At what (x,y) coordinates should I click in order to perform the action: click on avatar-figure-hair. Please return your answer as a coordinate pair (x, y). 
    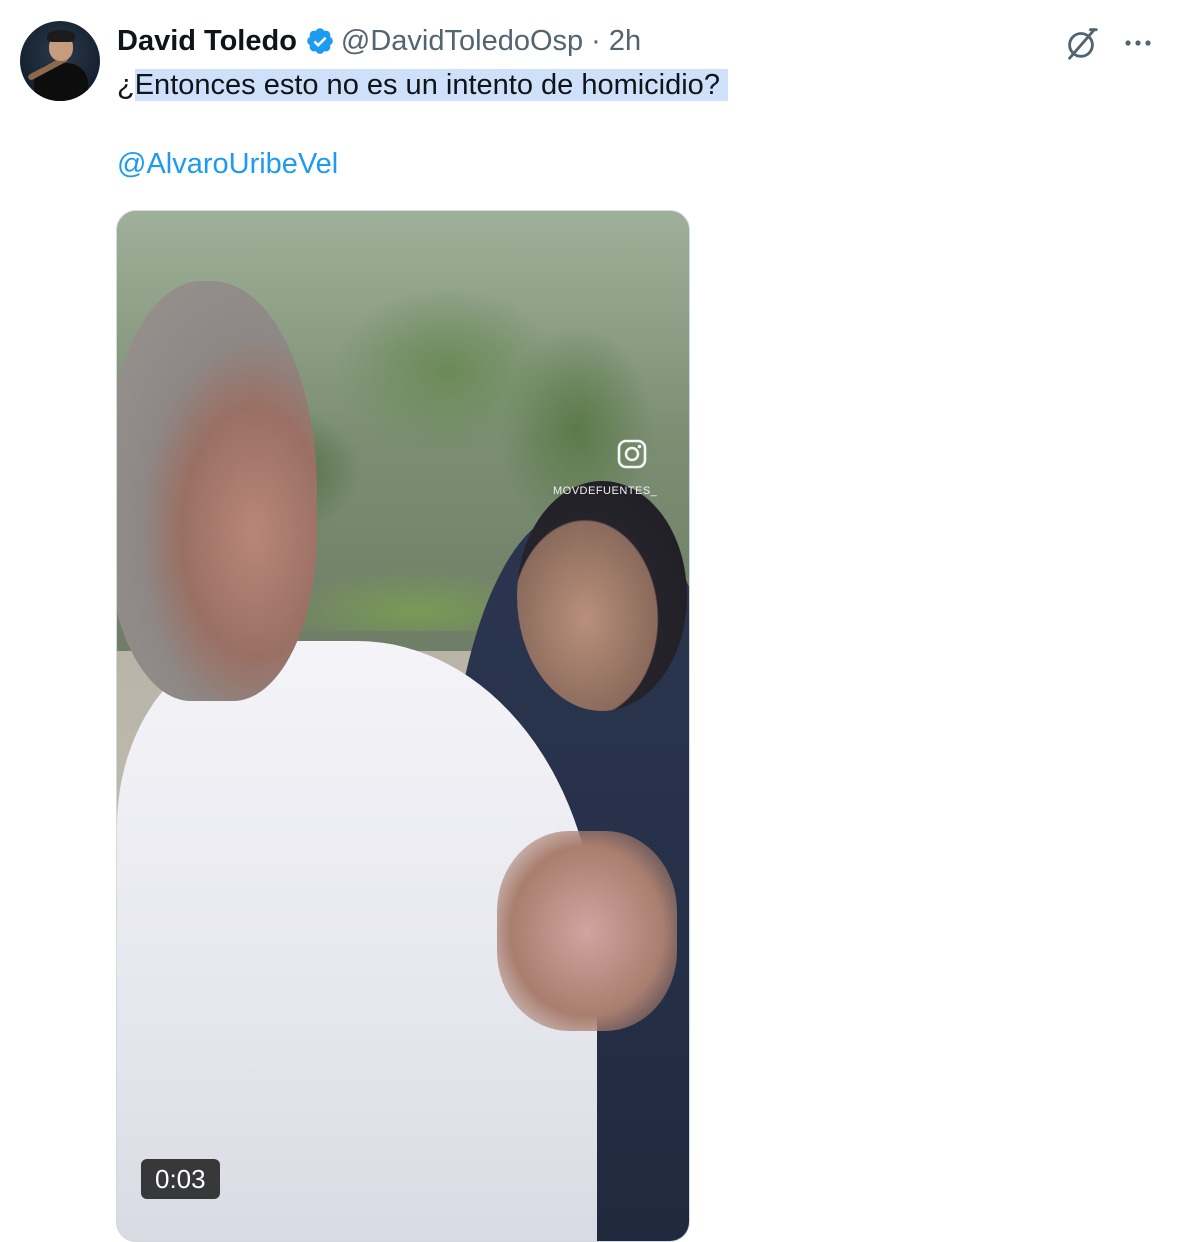
    Looking at the image, I should click on (61, 36).